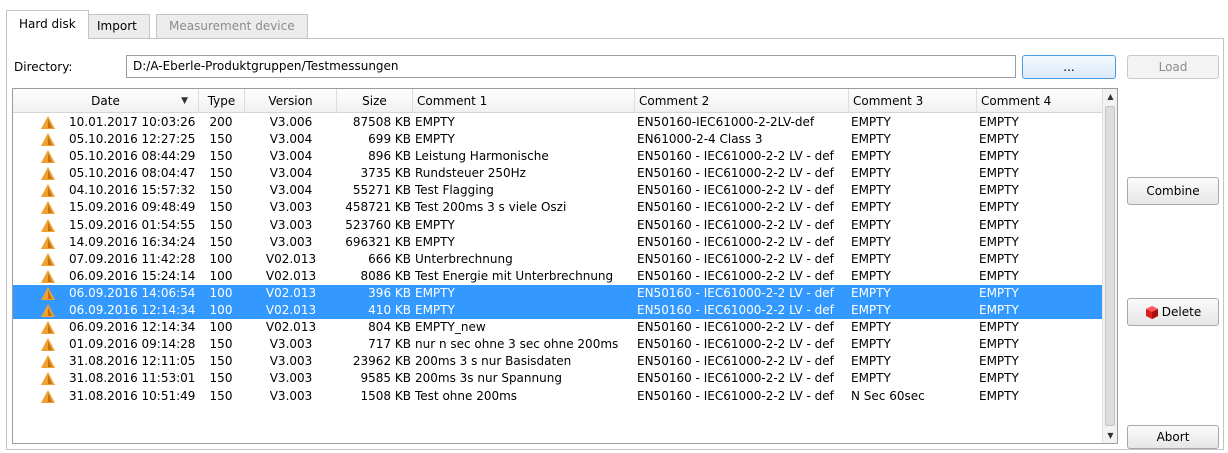  I want to click on column-header-date: Date ▼, so click(106, 101).